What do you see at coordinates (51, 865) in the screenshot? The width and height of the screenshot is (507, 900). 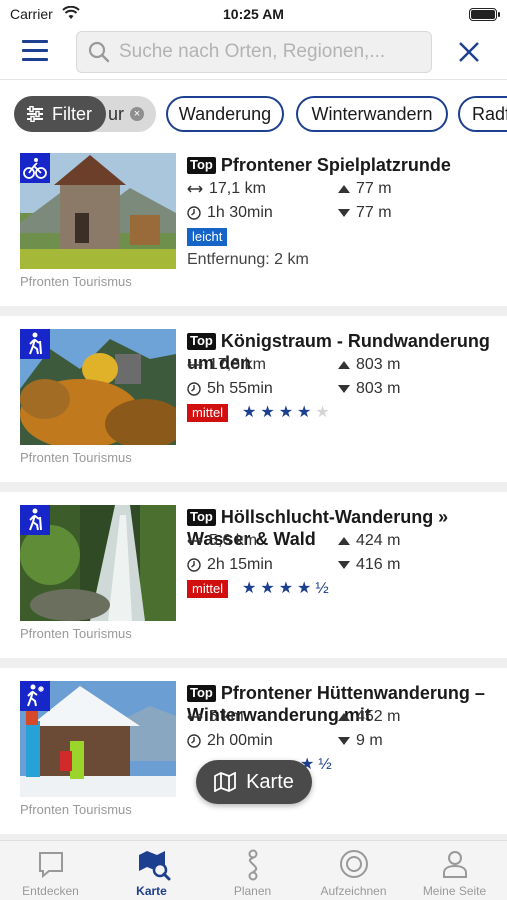 I see `chat-bubble-icon` at bounding box center [51, 865].